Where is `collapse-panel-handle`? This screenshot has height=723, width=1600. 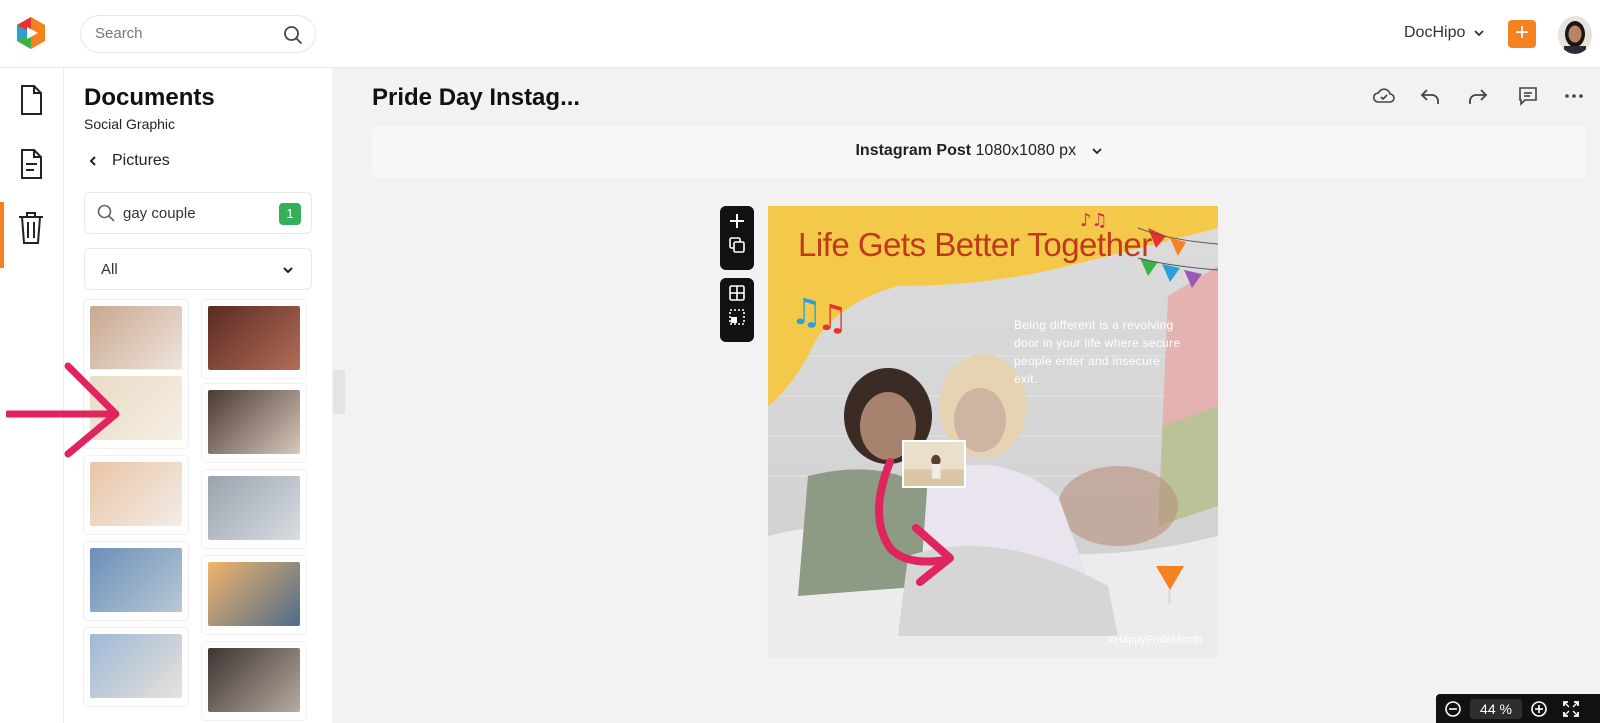 collapse-panel-handle is located at coordinates (339, 392).